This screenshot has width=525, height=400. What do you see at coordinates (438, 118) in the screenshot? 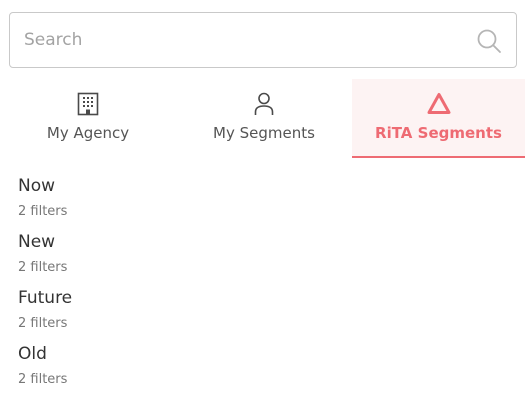
I see `tab-rita-segments: RiTA Segments` at bounding box center [438, 118].